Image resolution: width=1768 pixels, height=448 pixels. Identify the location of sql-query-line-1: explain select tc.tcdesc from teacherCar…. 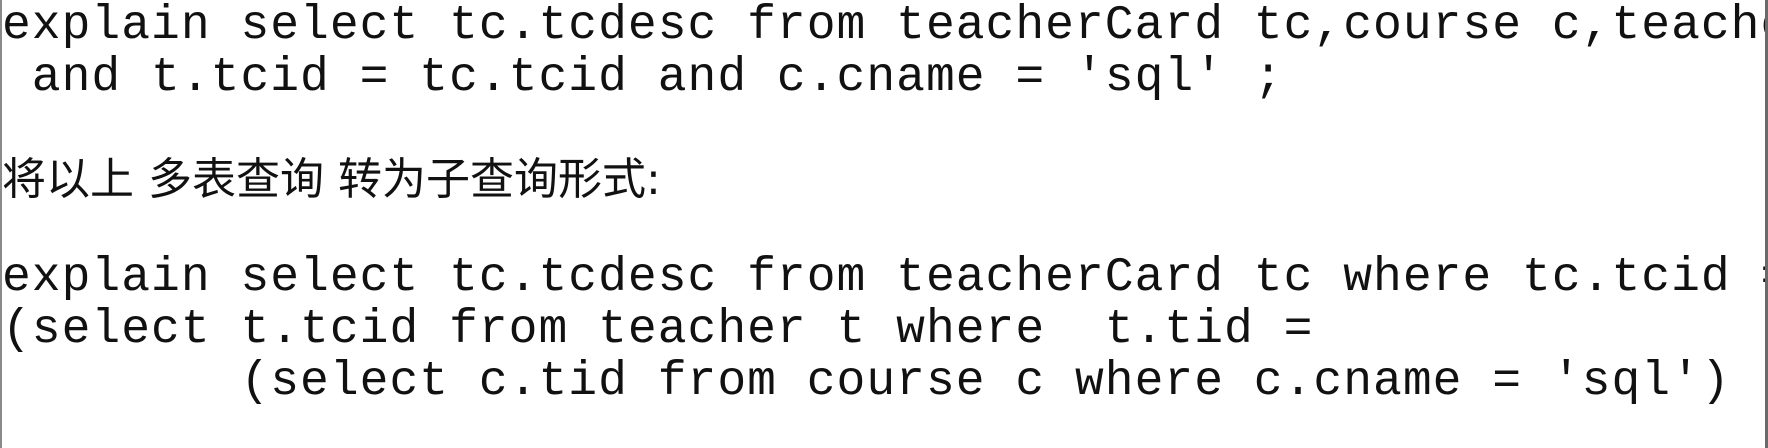
(885, 26).